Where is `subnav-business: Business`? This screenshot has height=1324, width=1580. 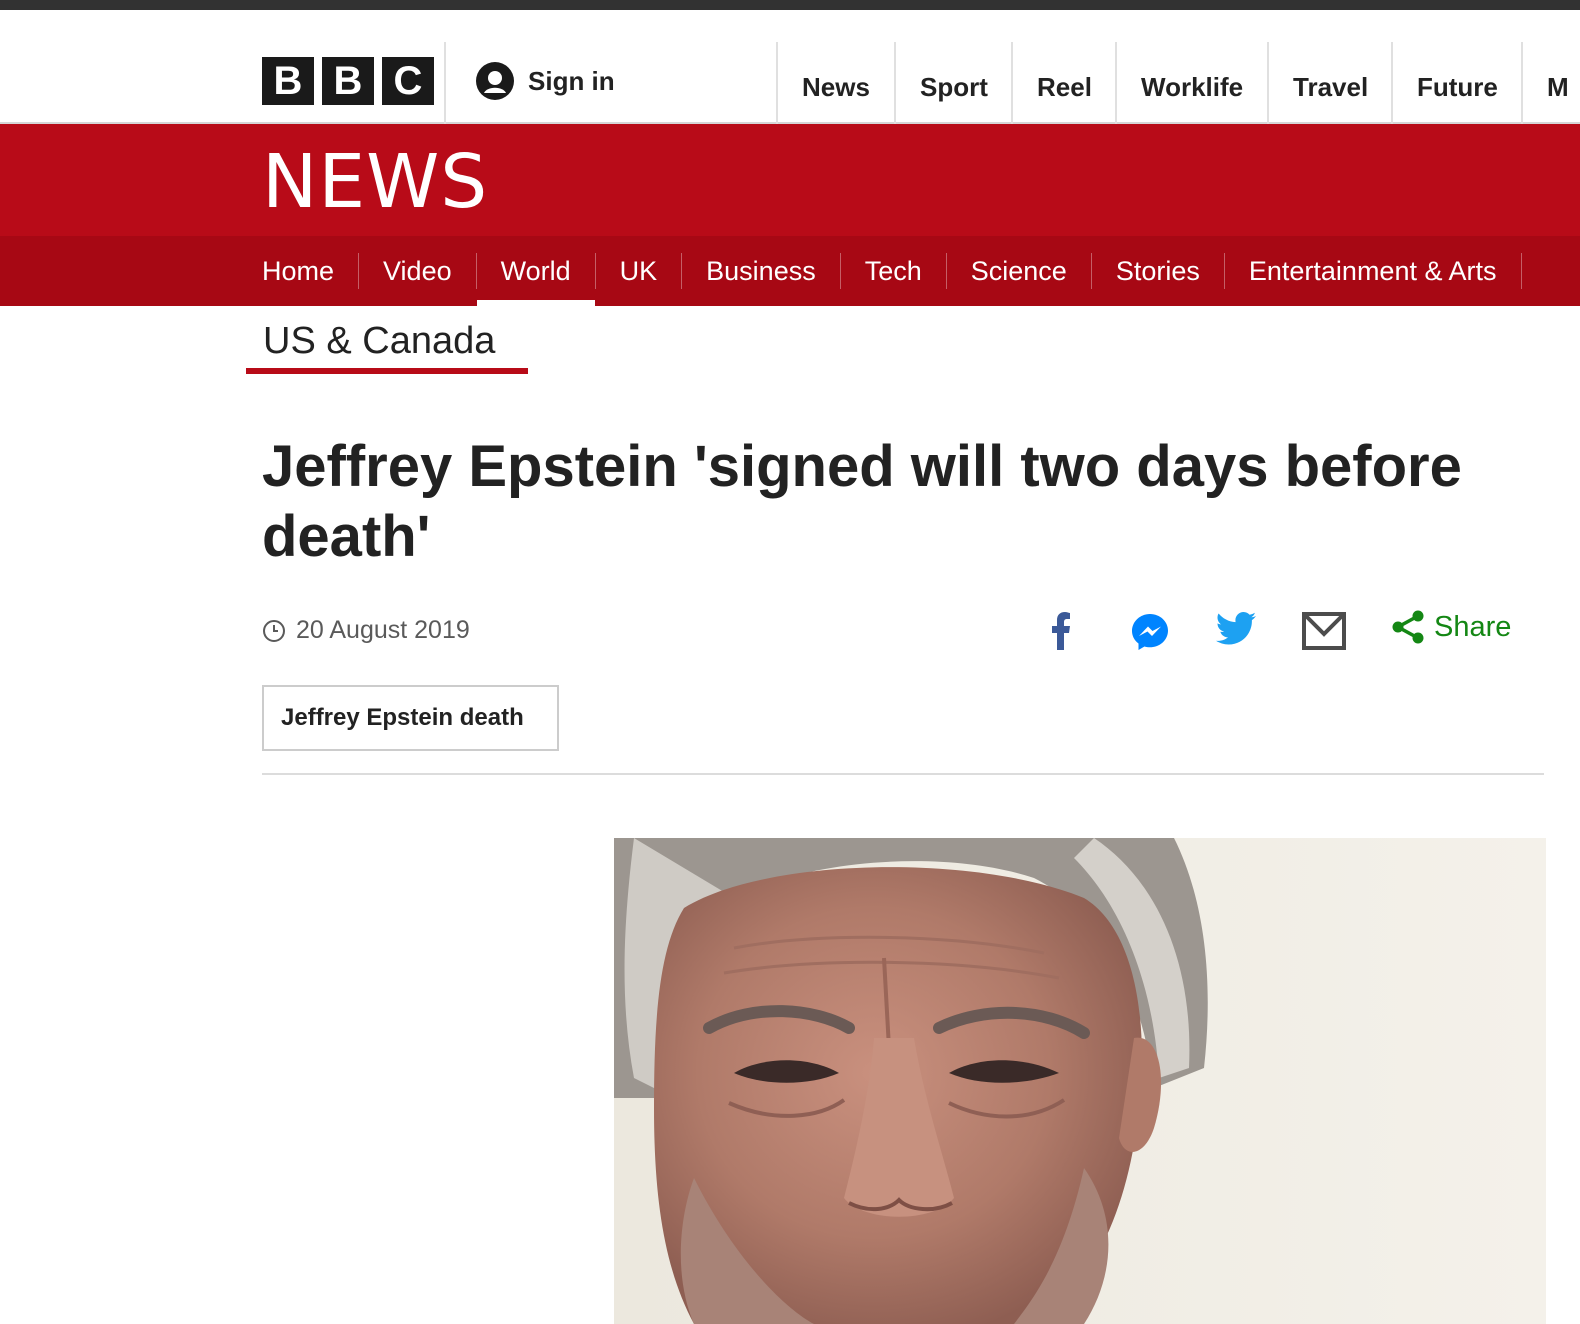
subnav-business: Business is located at coordinates (761, 271).